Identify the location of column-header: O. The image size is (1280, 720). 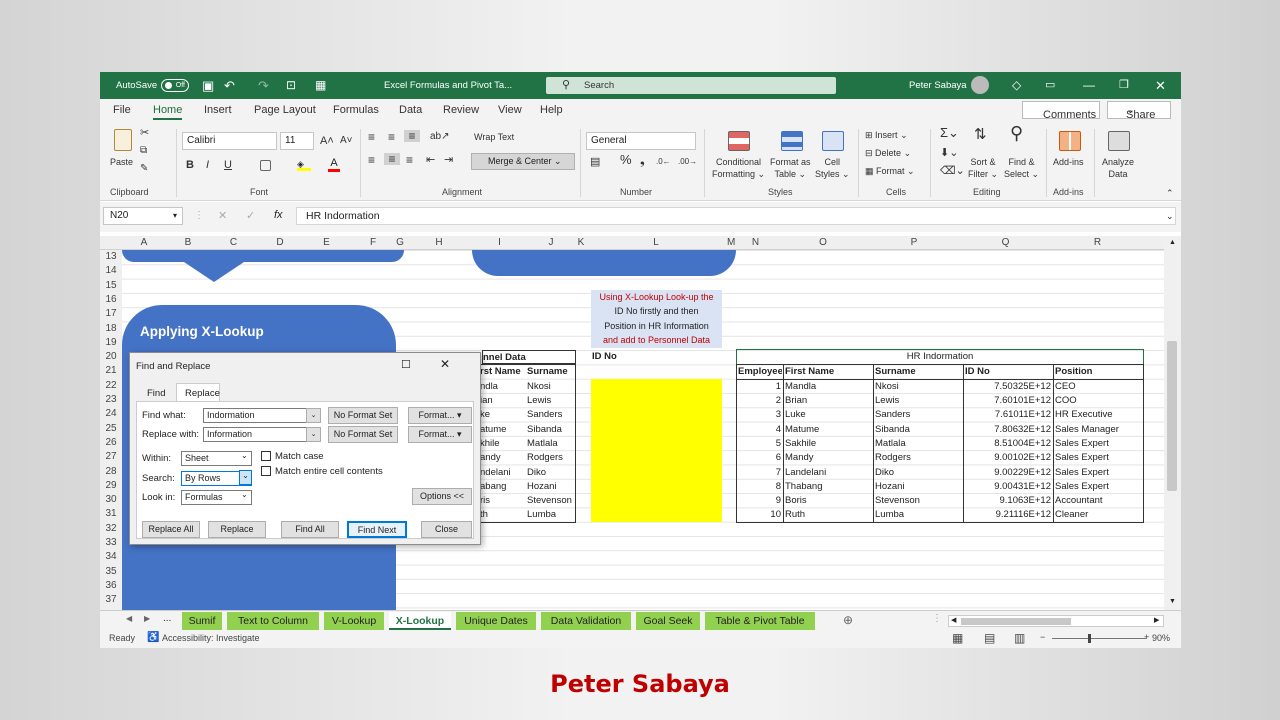
(823, 242).